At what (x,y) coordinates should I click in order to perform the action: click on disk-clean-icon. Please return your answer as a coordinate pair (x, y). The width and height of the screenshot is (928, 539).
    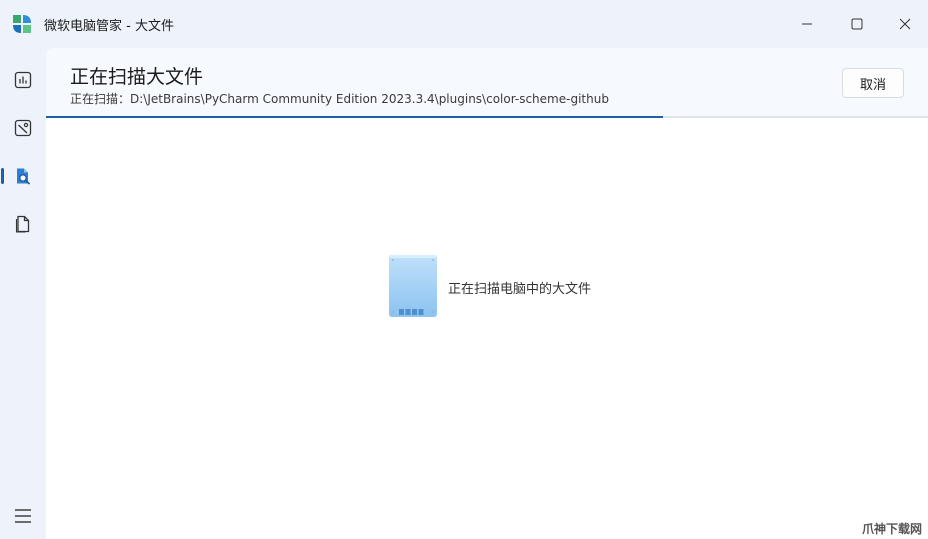
    Looking at the image, I should click on (23, 128).